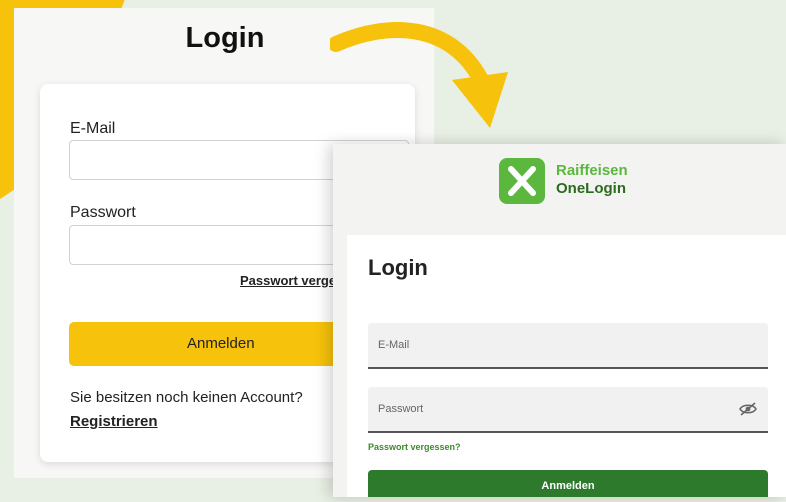 This screenshot has width=786, height=502. Describe the element at coordinates (568, 346) in the screenshot. I see `new-email-input: E-Mail` at that location.